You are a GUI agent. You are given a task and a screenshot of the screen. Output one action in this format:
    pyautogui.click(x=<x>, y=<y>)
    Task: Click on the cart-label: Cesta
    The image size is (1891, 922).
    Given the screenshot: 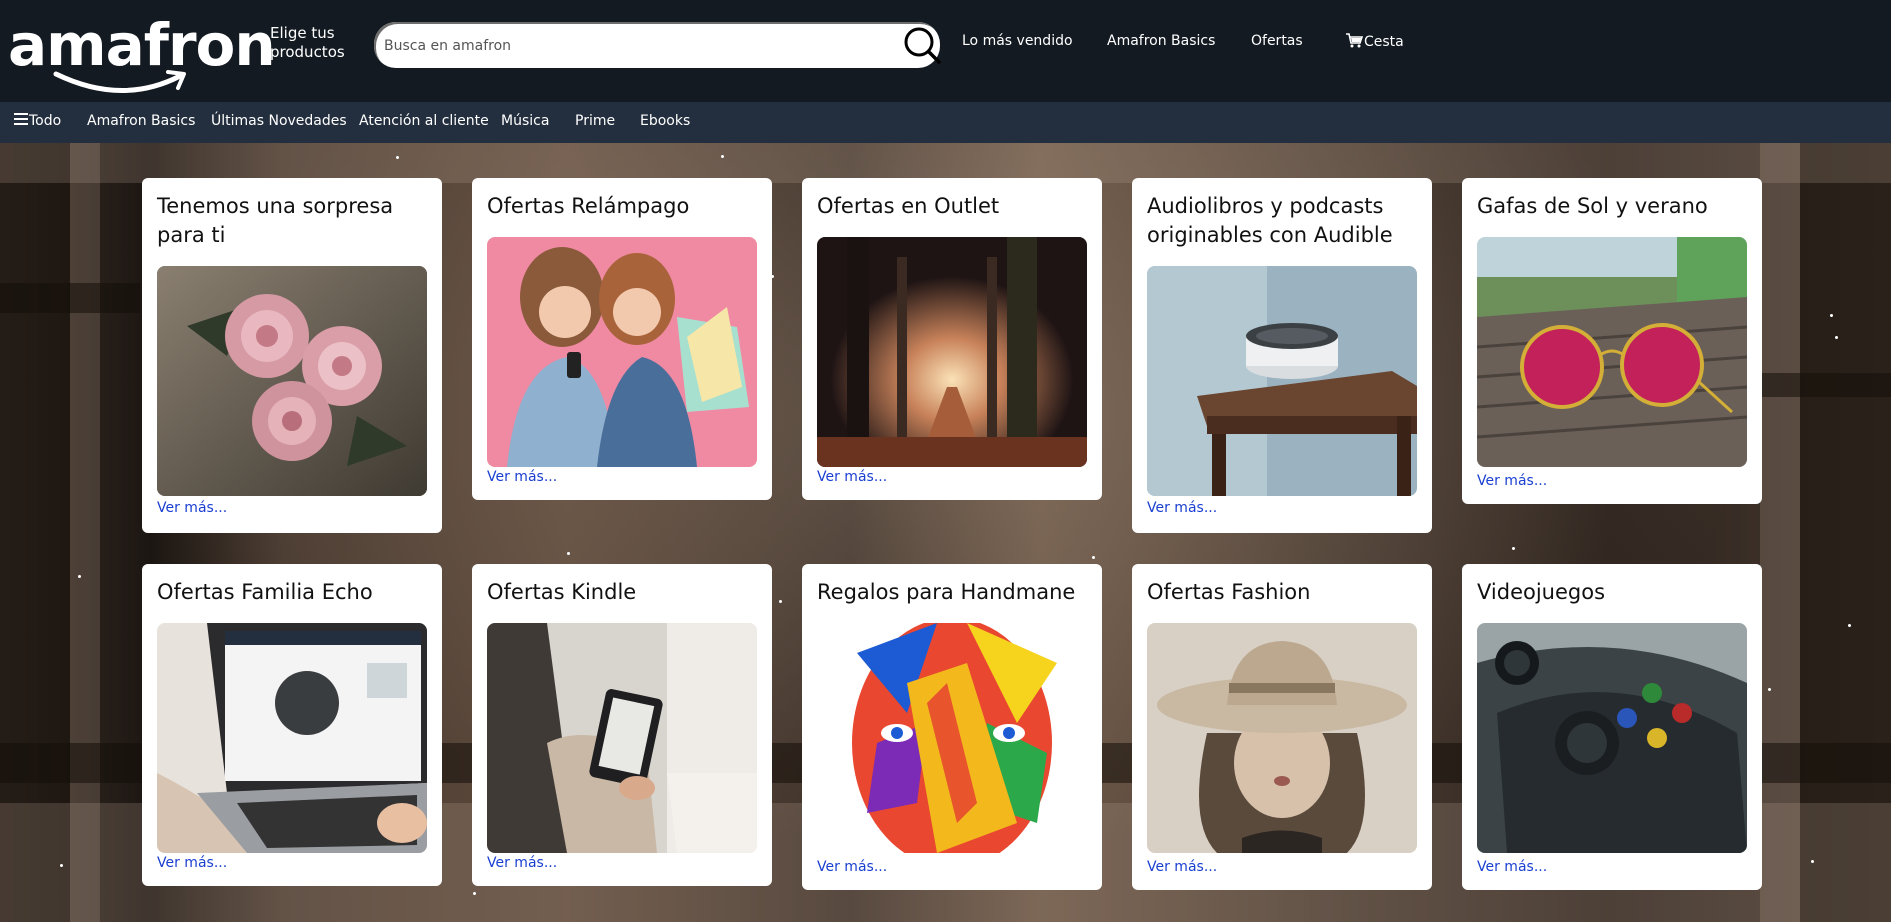 What is the action you would take?
    pyautogui.click(x=1384, y=42)
    